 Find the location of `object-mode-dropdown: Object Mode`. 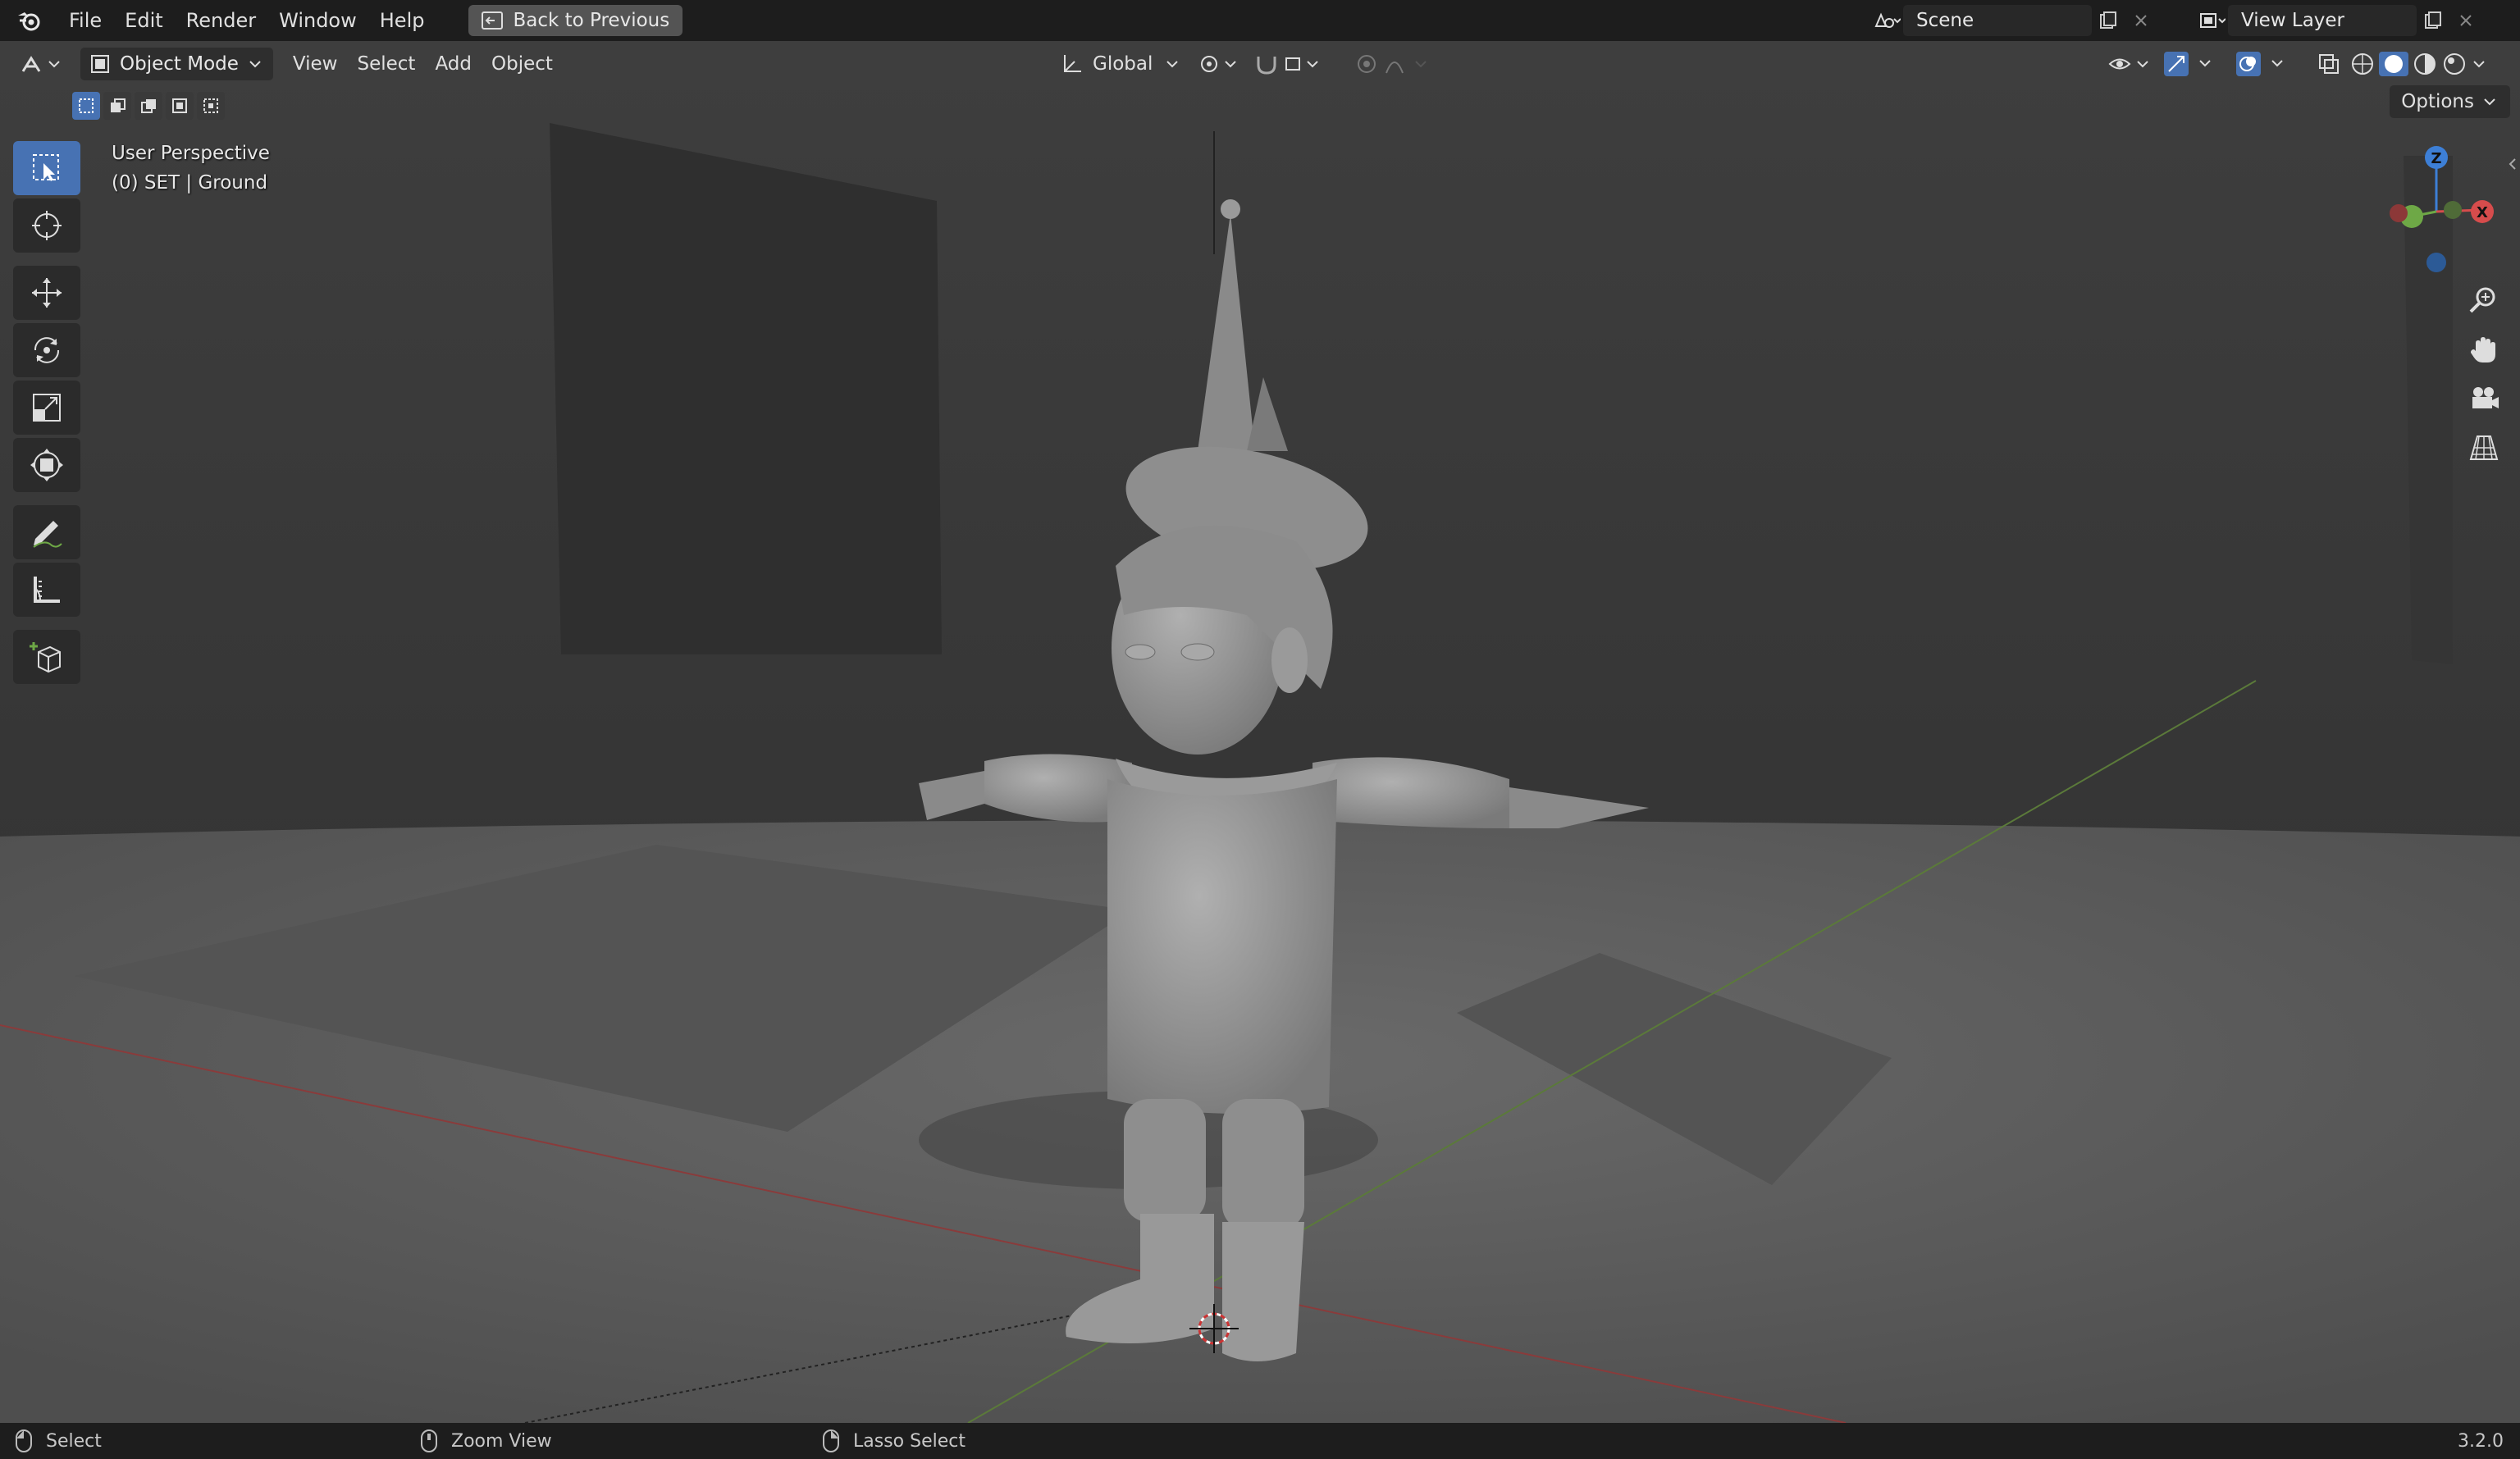

object-mode-dropdown: Object Mode is located at coordinates (177, 64).